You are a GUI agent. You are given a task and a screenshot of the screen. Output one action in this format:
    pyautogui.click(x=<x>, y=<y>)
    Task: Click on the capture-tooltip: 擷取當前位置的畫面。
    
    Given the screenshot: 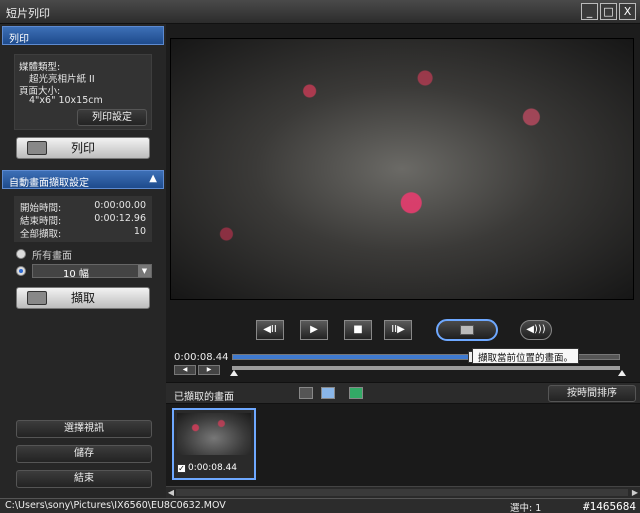 What is the action you would take?
    pyautogui.click(x=526, y=356)
    